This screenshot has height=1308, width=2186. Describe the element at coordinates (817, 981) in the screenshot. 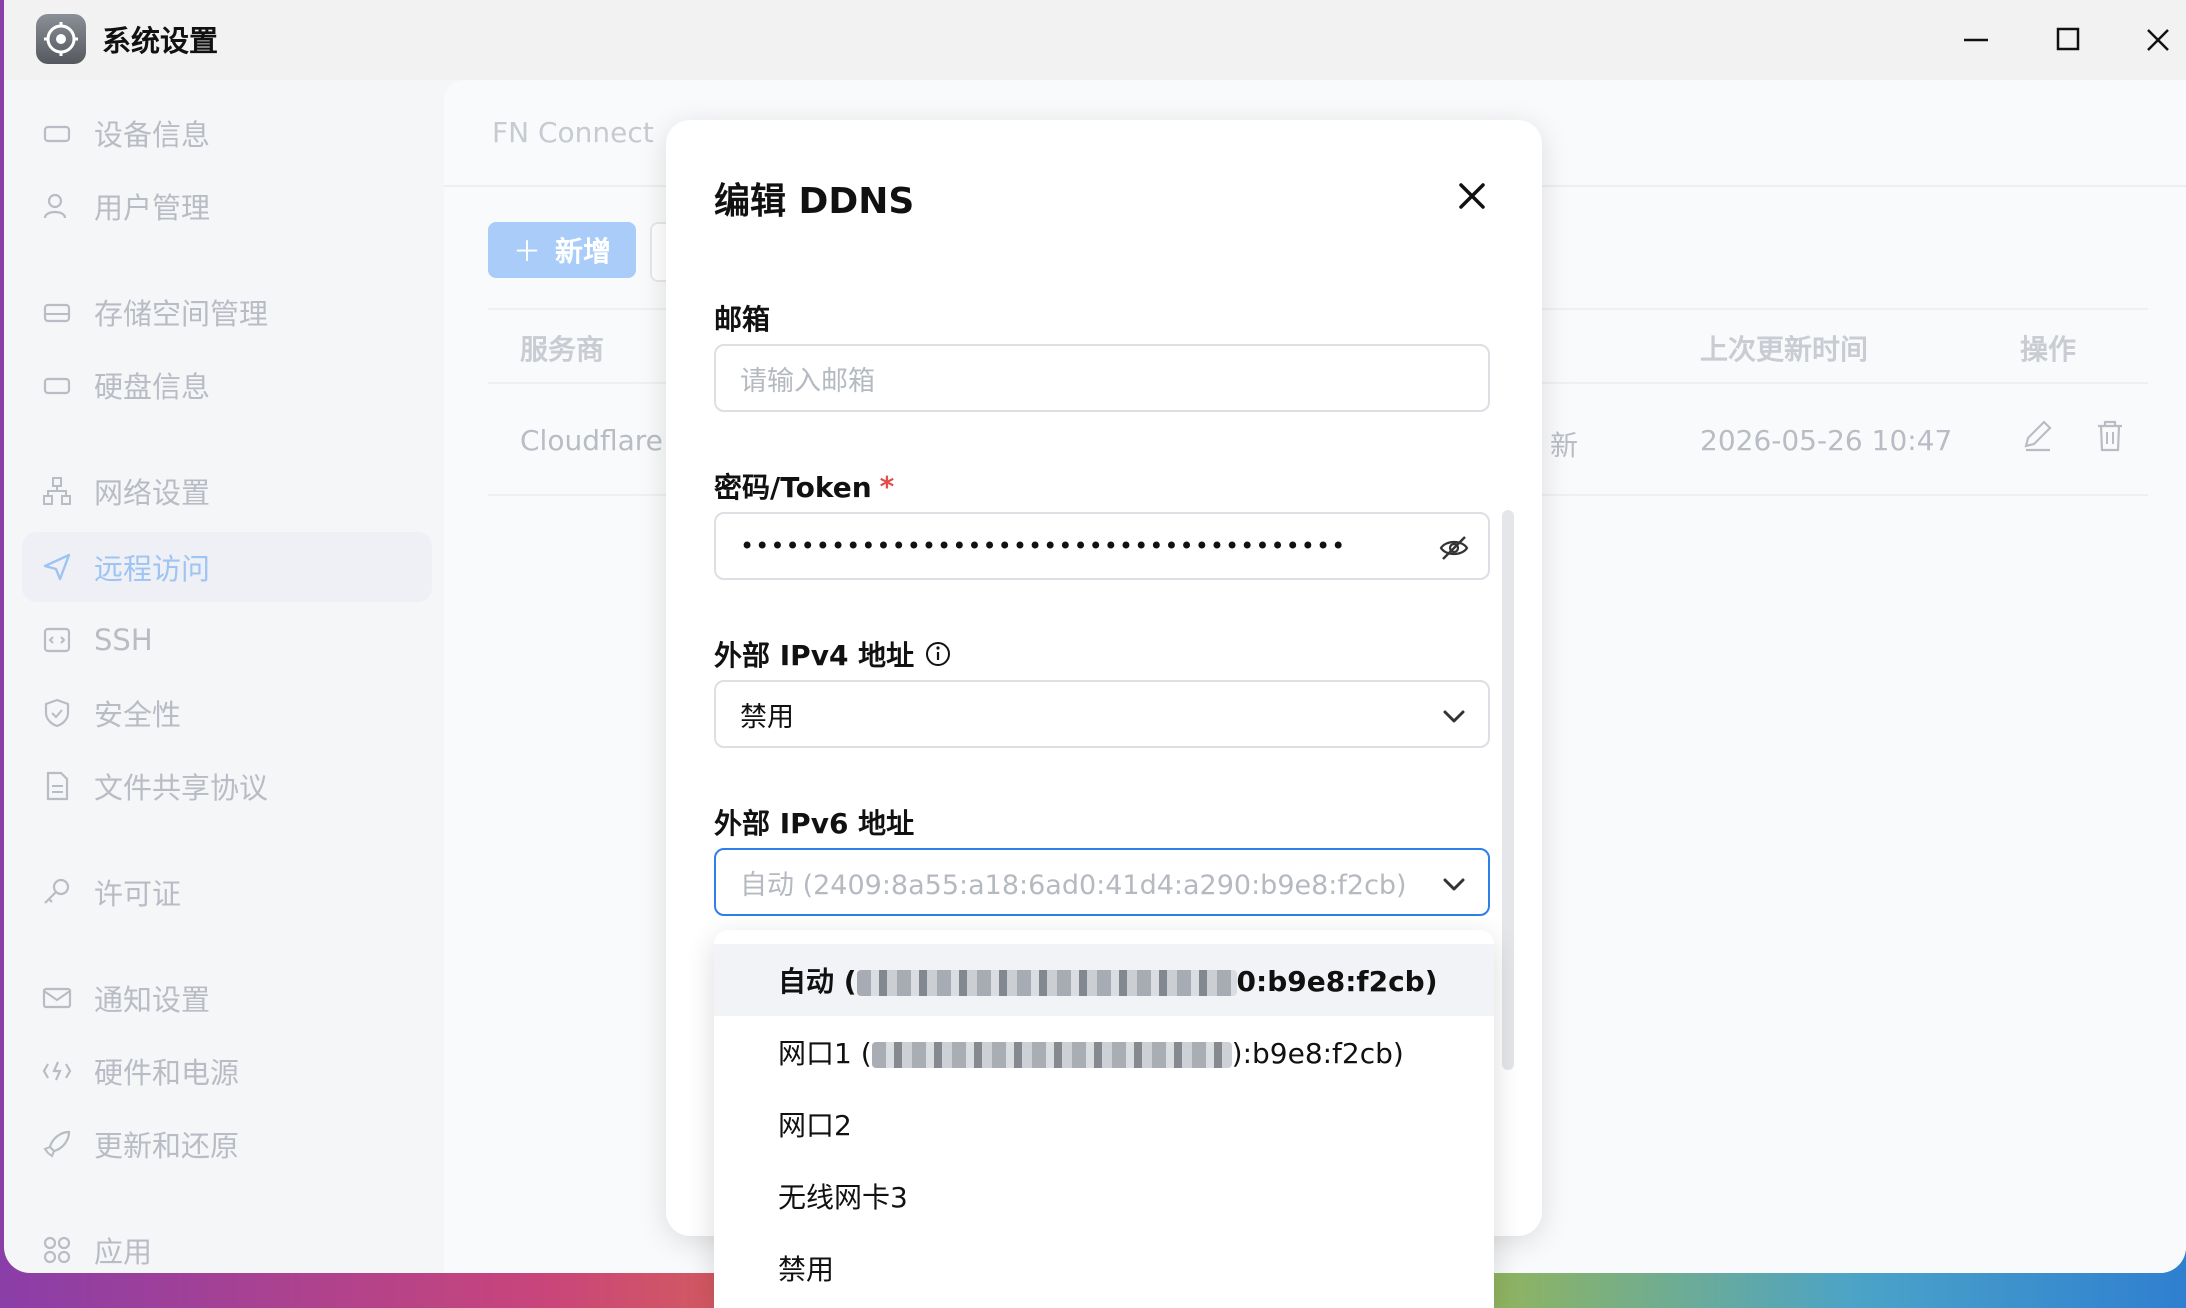

I see `option-label: 自动 (` at that location.